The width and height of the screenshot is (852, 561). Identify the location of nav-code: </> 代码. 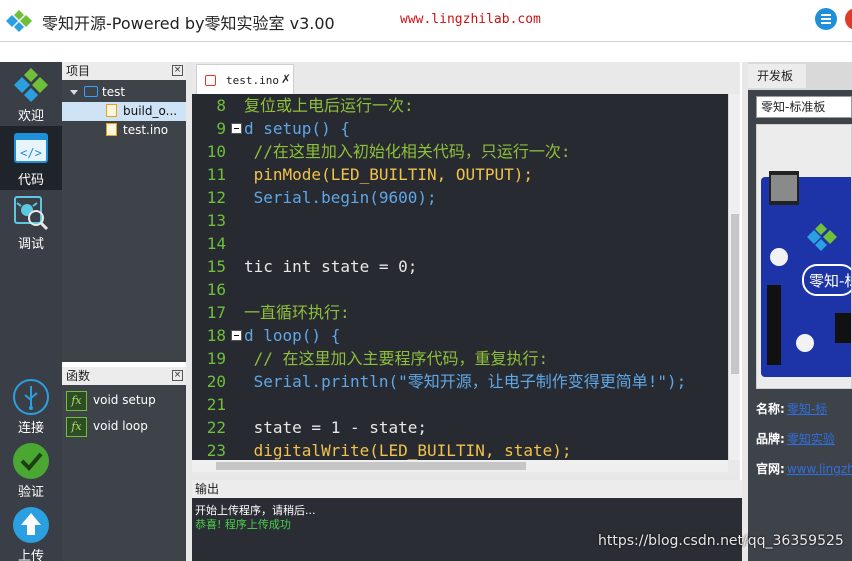
(31, 158).